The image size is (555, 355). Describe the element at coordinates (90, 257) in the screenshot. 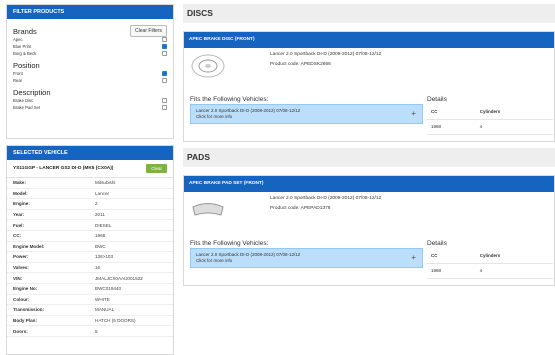

I see `vehicle-detail-row: Power: 136>103` at that location.